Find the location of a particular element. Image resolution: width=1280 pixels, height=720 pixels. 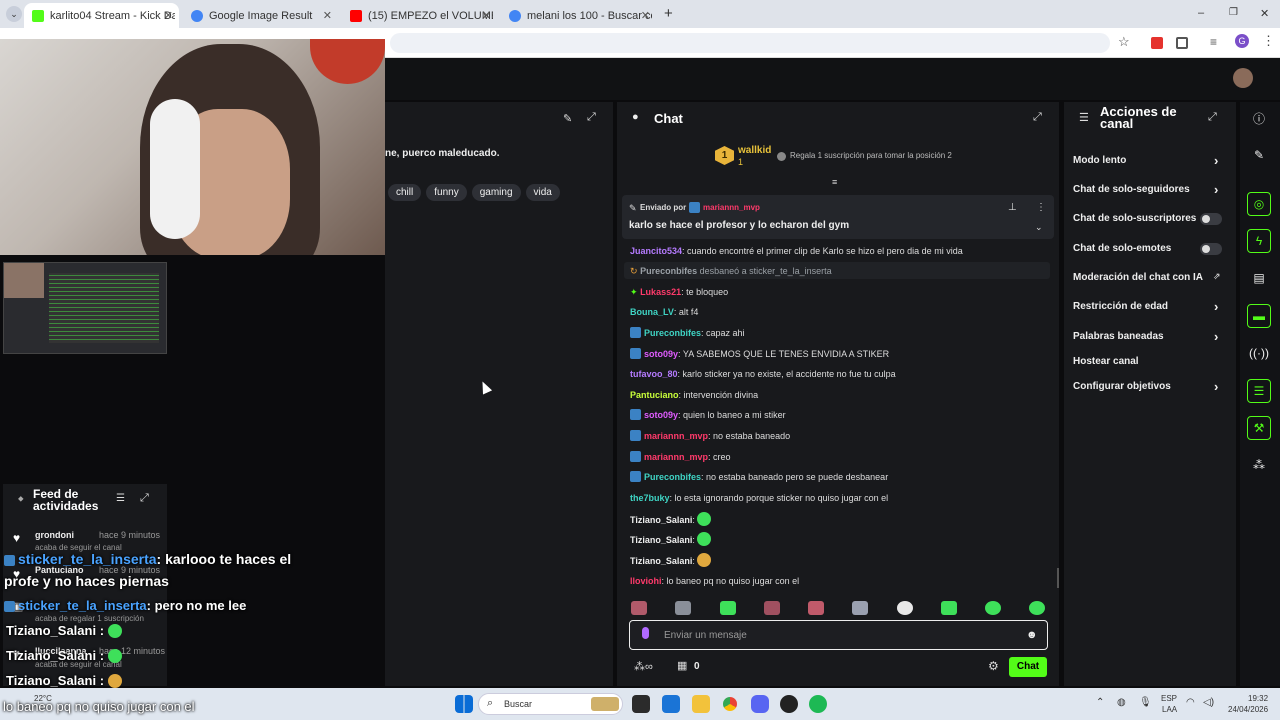

chat-message: mariannn_mvp: creo is located at coordinates (680, 457).